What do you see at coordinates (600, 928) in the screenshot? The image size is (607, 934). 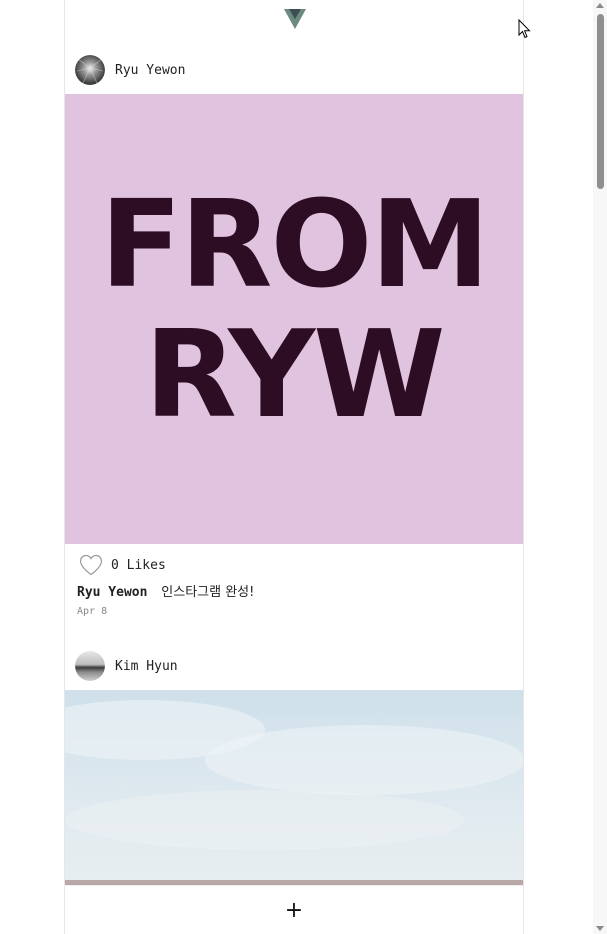 I see `scroll-down-arrow-icon` at bounding box center [600, 928].